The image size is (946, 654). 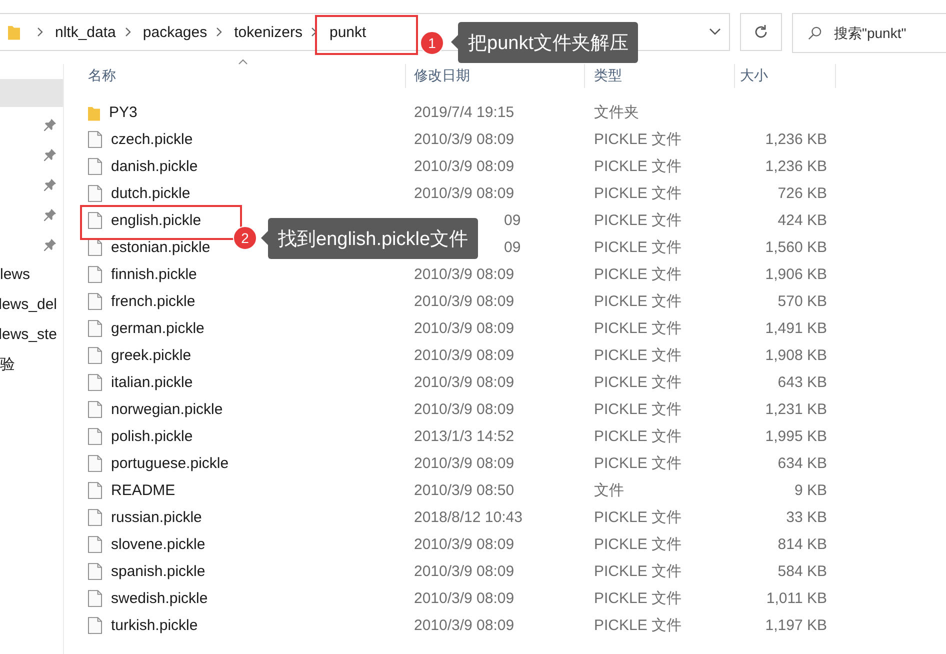 What do you see at coordinates (154, 625) in the screenshot?
I see `file-name: turkish.pickle` at bounding box center [154, 625].